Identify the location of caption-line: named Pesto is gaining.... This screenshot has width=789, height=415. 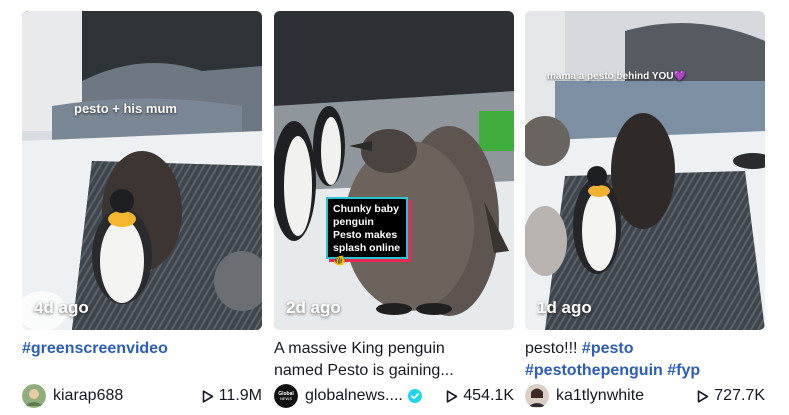
(364, 370).